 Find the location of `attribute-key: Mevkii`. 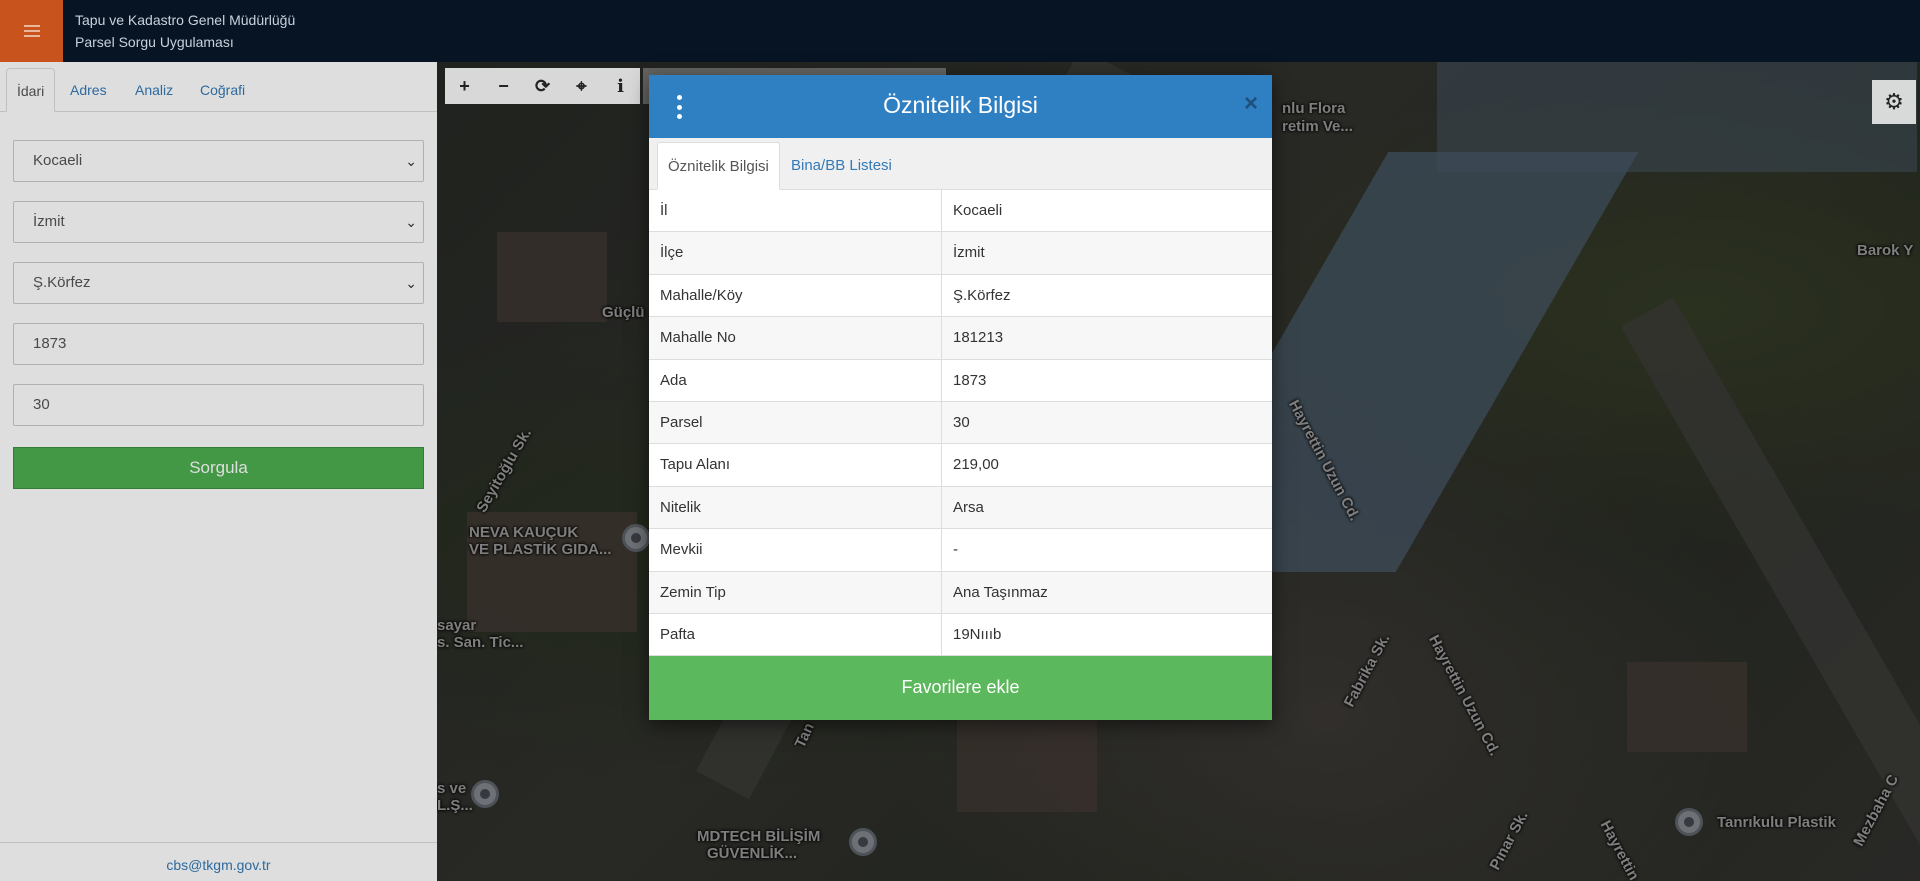

attribute-key: Mevkii is located at coordinates (795, 550).